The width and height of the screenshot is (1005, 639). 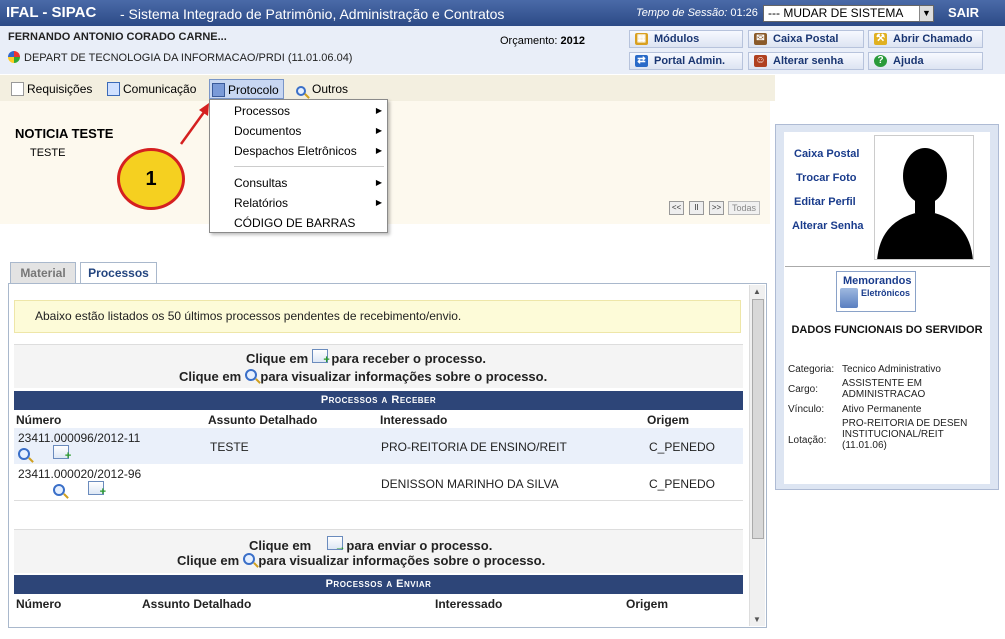 I want to click on alterar-senha-label: Alterar senha, so click(x=808, y=61).